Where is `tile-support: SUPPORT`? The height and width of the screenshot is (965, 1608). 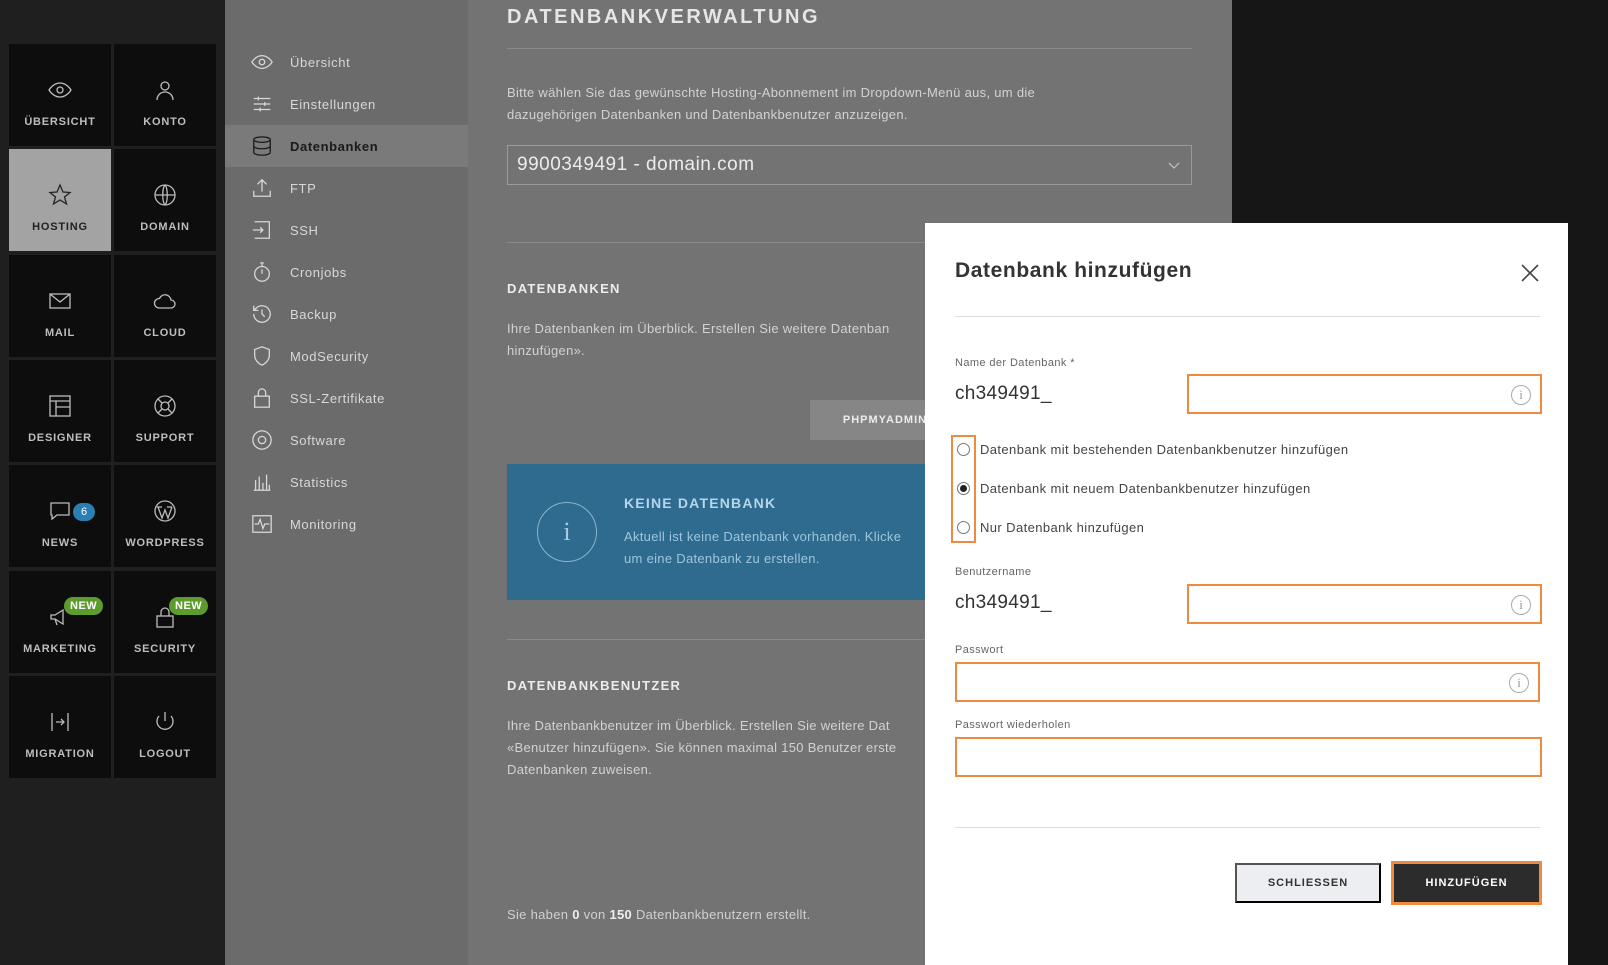 tile-support: SUPPORT is located at coordinates (165, 411).